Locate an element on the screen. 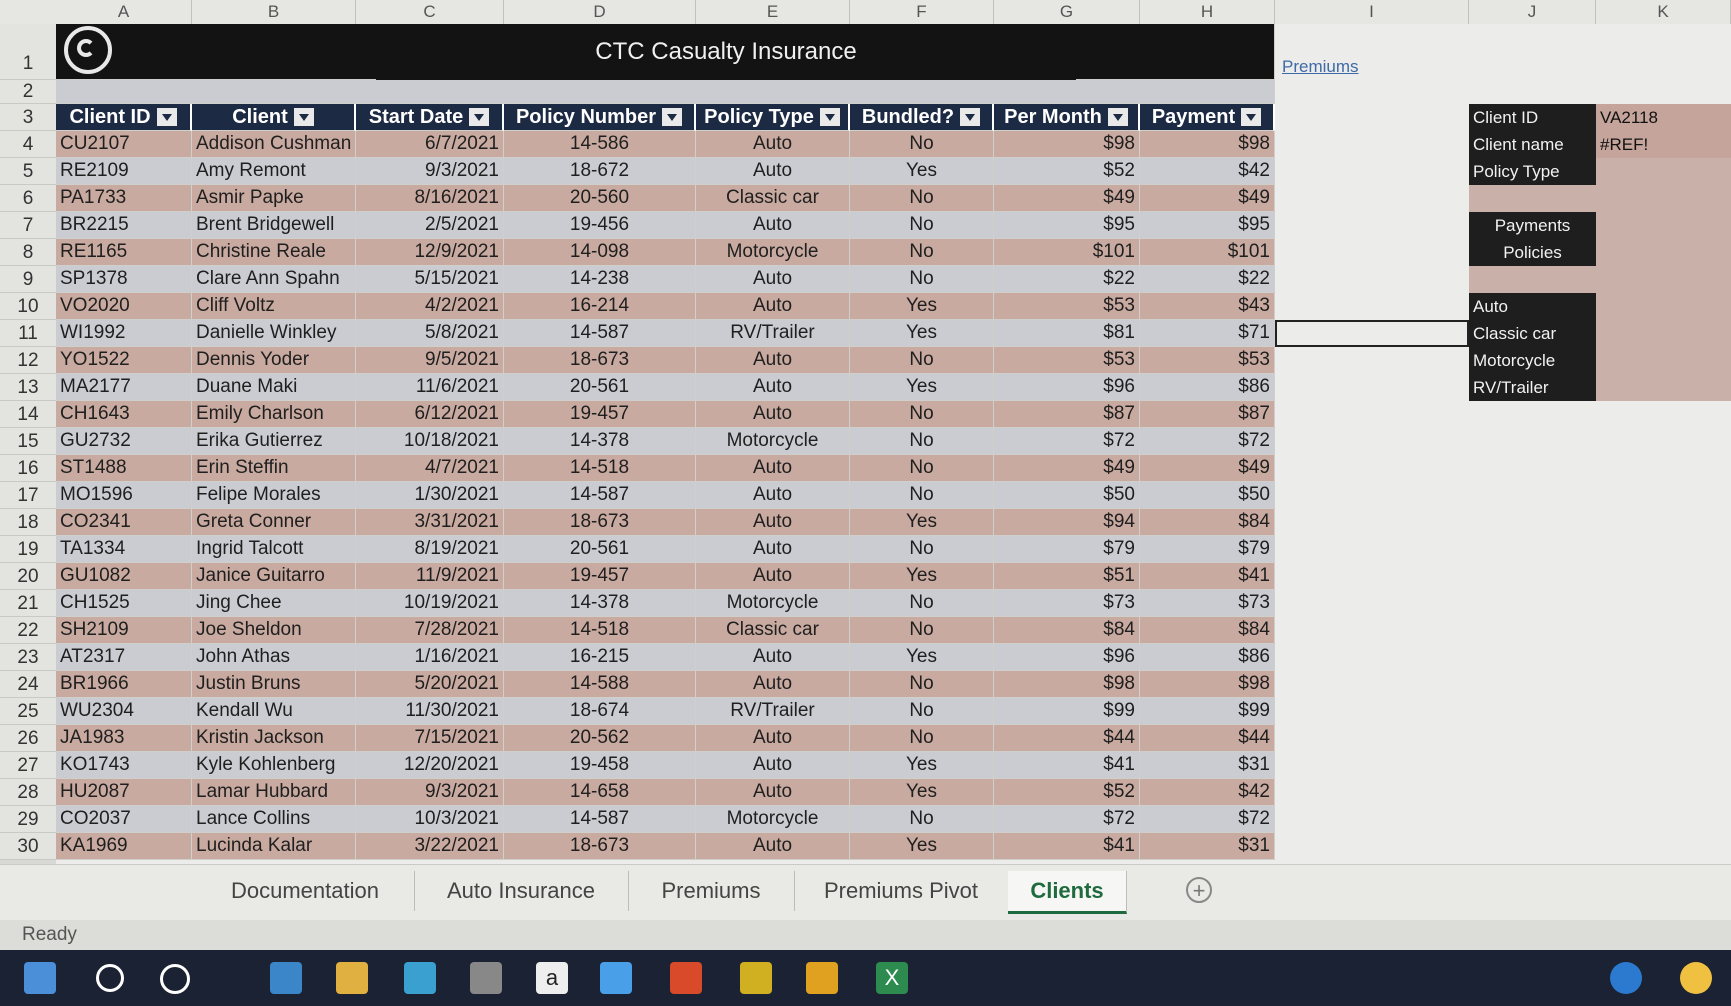  table-cell: Joe Sheldon is located at coordinates (274, 630).